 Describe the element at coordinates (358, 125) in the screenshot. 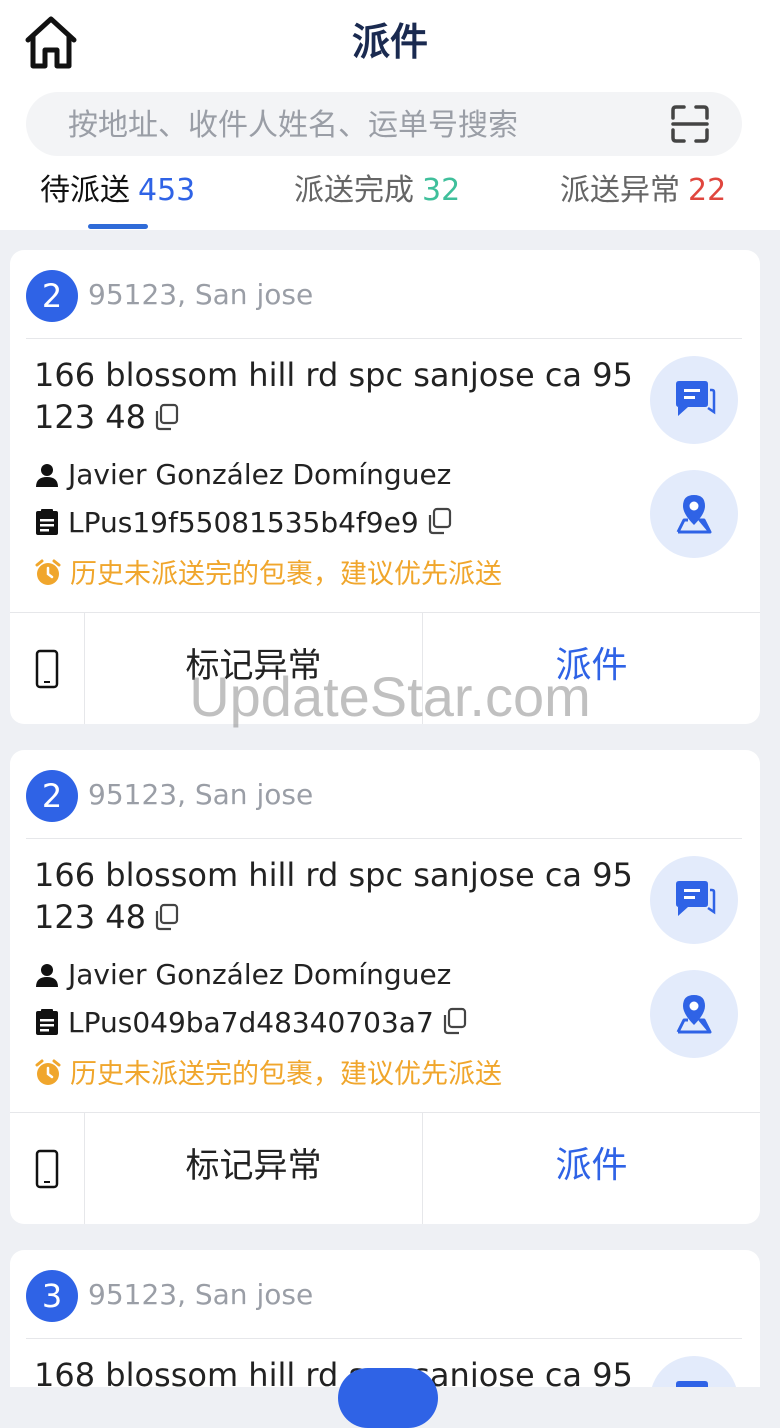

I see `search-input` at that location.